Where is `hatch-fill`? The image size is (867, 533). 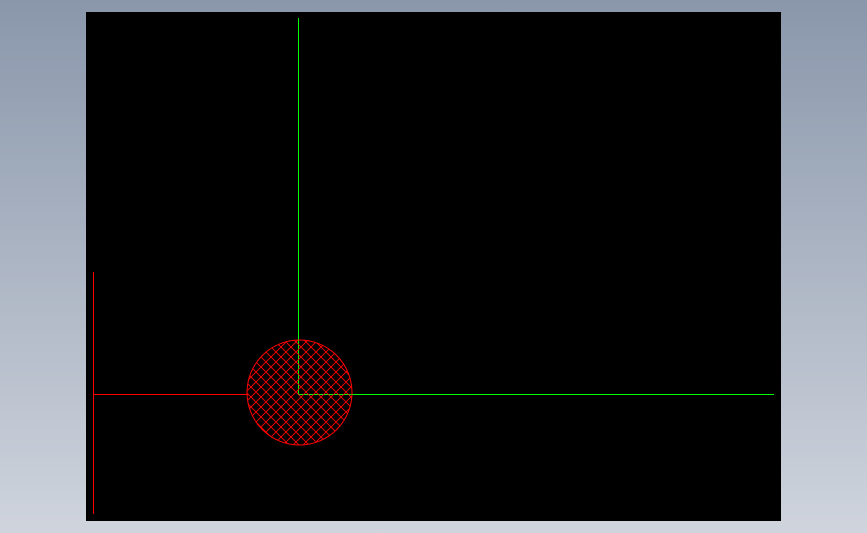 hatch-fill is located at coordinates (299, 392).